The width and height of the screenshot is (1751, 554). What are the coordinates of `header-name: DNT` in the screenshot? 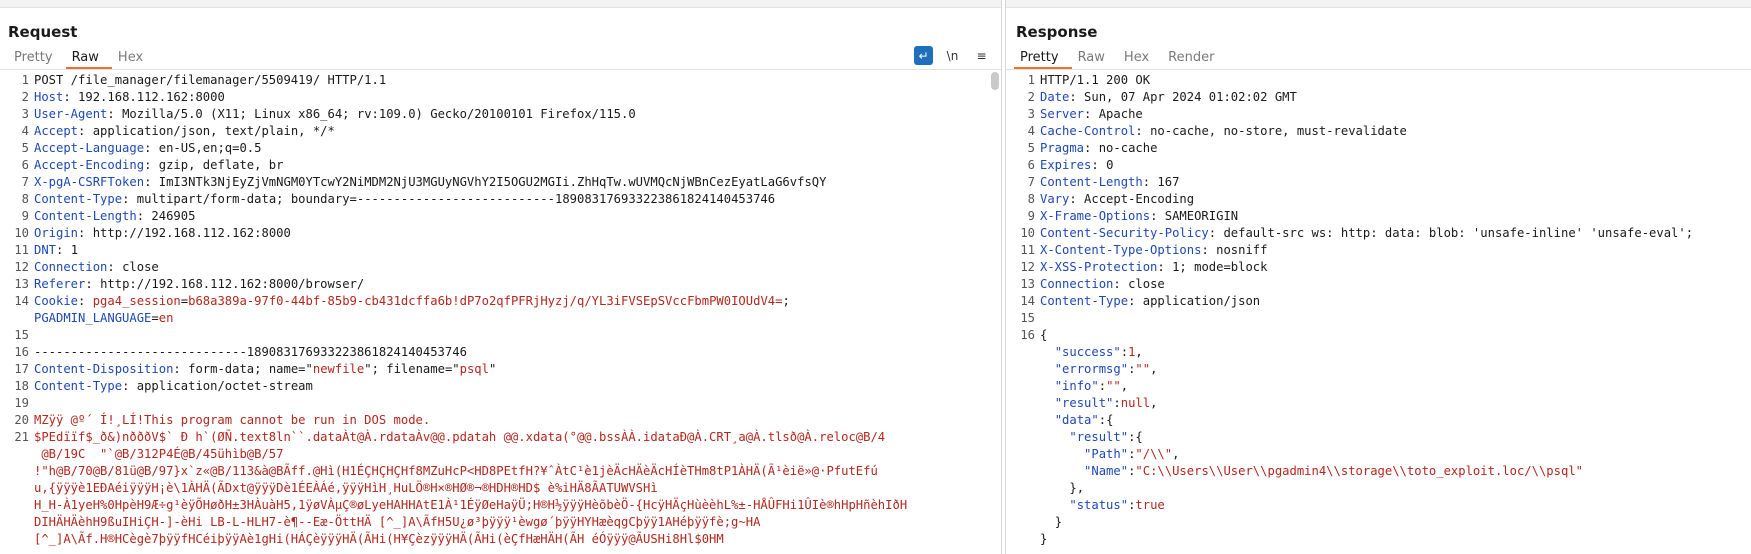 It's located at (45, 250).